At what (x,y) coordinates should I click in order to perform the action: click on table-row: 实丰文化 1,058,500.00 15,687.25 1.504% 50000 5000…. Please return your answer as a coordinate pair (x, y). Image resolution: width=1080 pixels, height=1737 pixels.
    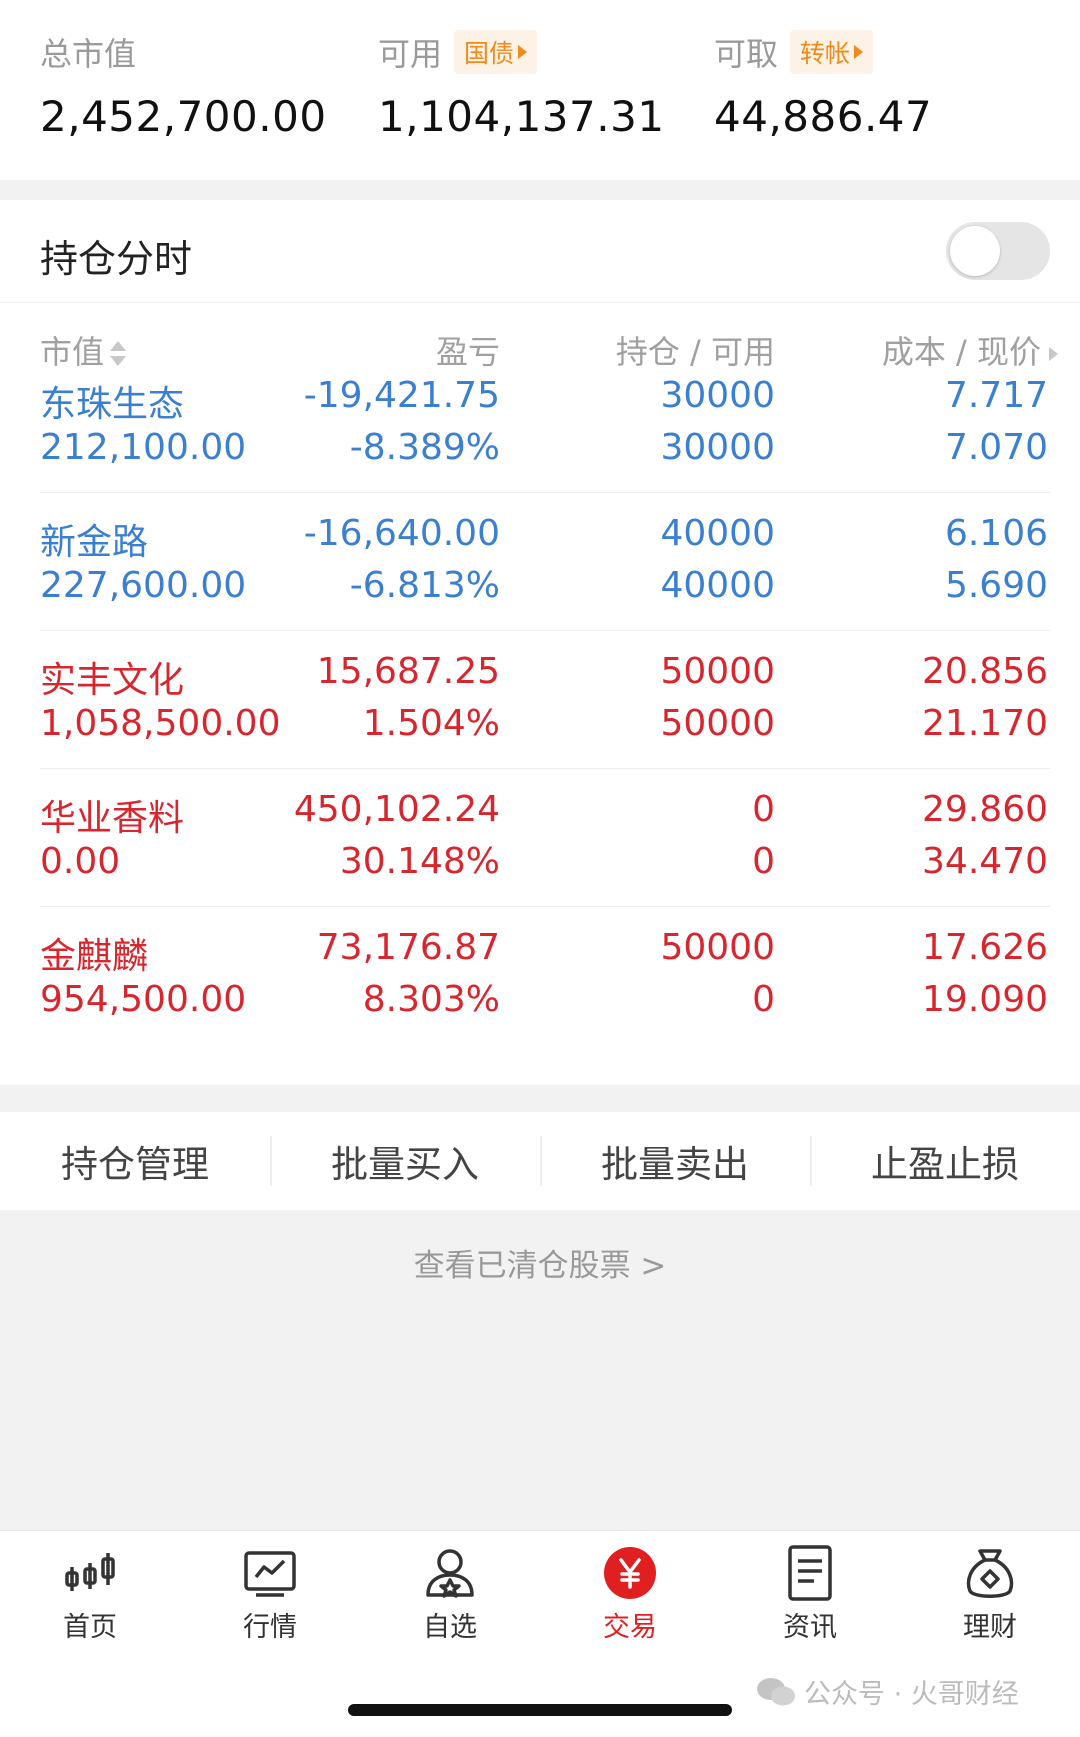
    Looking at the image, I should click on (540, 700).